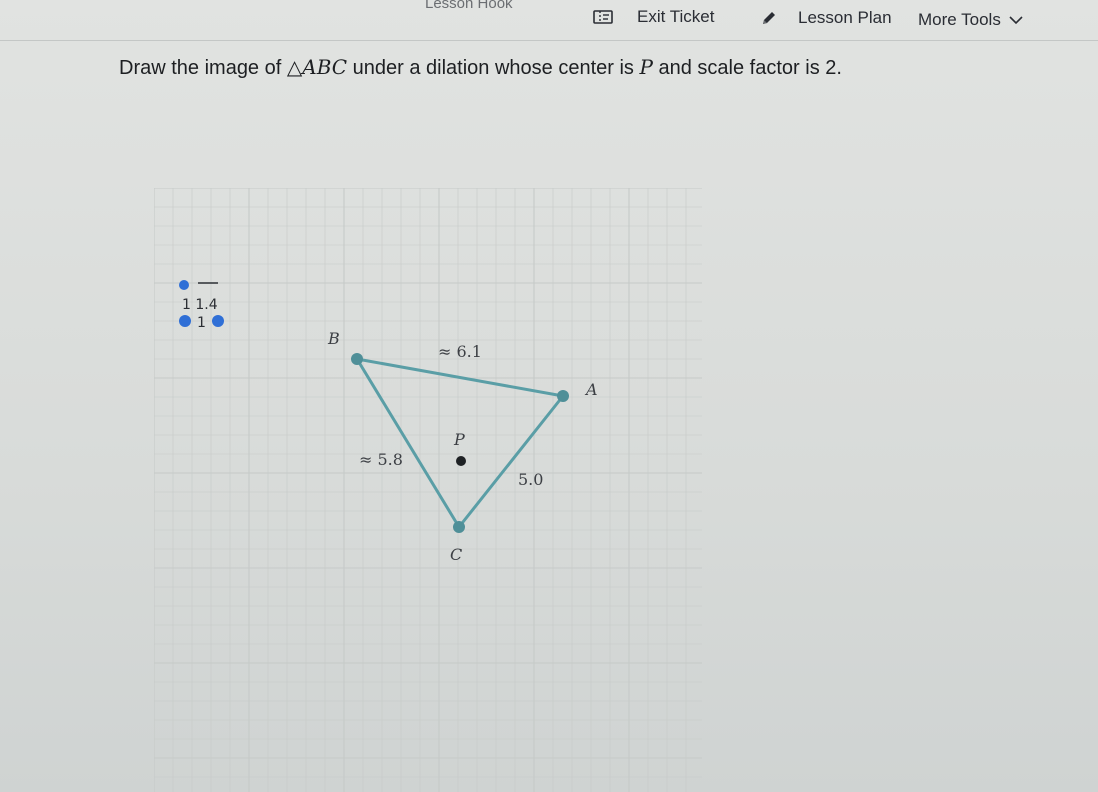 This screenshot has width=1098, height=792. I want to click on chevron-down-icon, so click(1016, 20).